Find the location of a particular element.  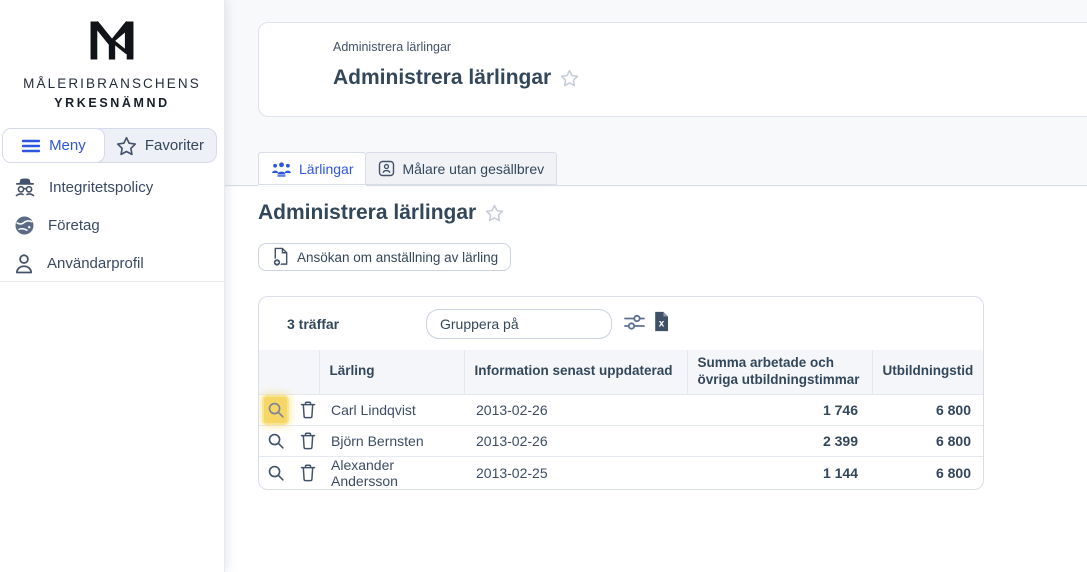

badge-icon is located at coordinates (387, 168).